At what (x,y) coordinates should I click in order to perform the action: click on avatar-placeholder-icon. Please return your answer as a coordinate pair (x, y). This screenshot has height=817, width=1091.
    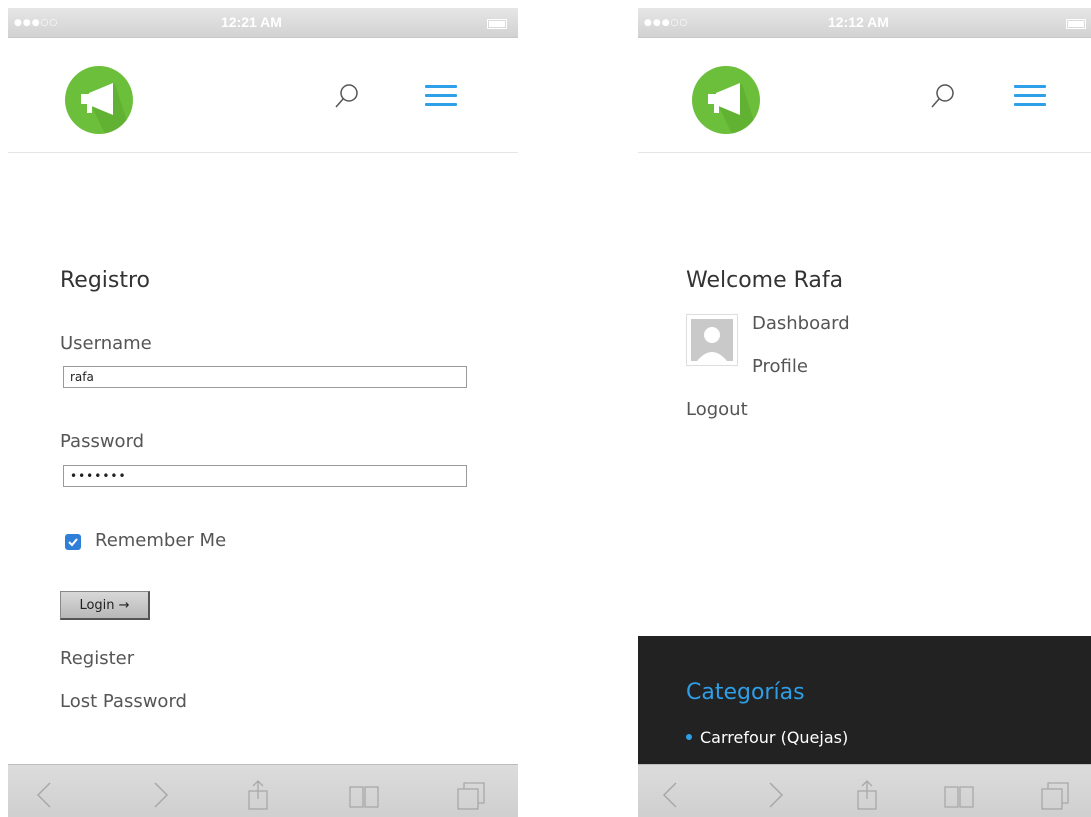
    Looking at the image, I should click on (712, 340).